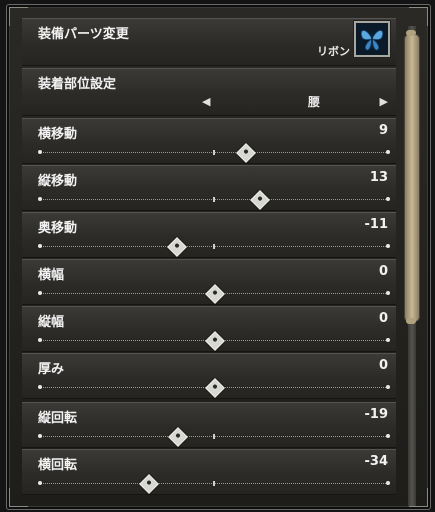  What do you see at coordinates (58, 181) in the screenshot?
I see `slider-label: 縦移動` at bounding box center [58, 181].